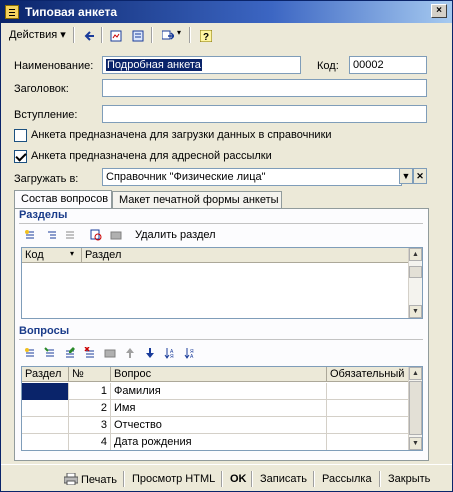  Describe the element at coordinates (190, 353) in the screenshot. I see `sort-descending-icon: ЯA` at that location.